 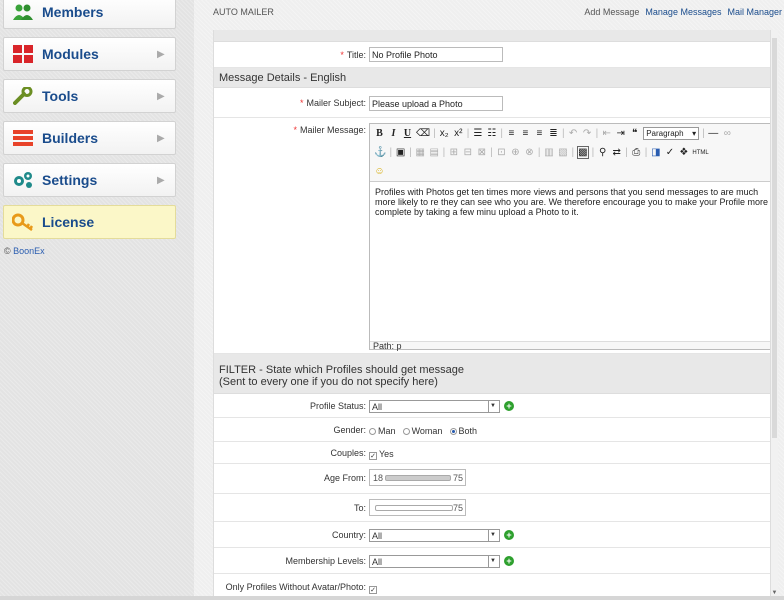 I want to click on scrollbar-thumb, so click(x=774, y=238).